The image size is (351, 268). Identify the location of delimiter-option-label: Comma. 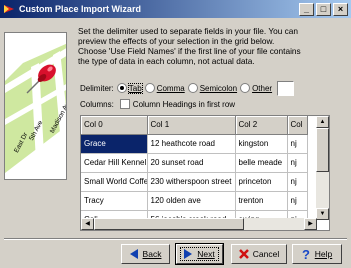
(170, 88).